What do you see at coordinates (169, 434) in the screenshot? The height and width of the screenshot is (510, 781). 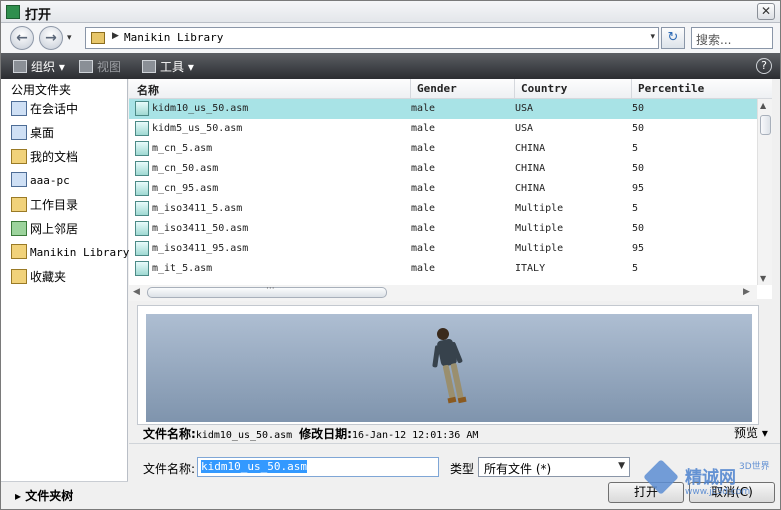 I see `preview-file-label: 文件名称:` at bounding box center [169, 434].